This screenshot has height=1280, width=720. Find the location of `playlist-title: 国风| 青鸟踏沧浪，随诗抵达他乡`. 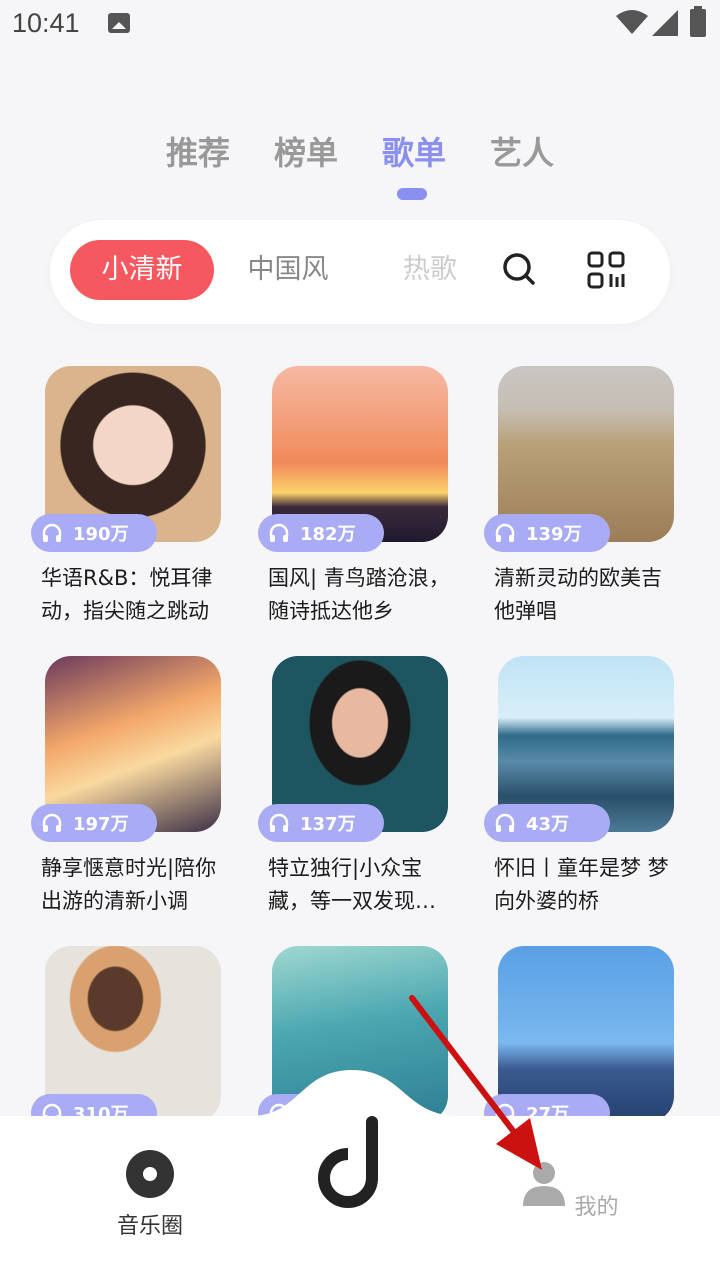

playlist-title: 国风| 青鸟踏沧浪，随诗抵达他乡 is located at coordinates (359, 594).